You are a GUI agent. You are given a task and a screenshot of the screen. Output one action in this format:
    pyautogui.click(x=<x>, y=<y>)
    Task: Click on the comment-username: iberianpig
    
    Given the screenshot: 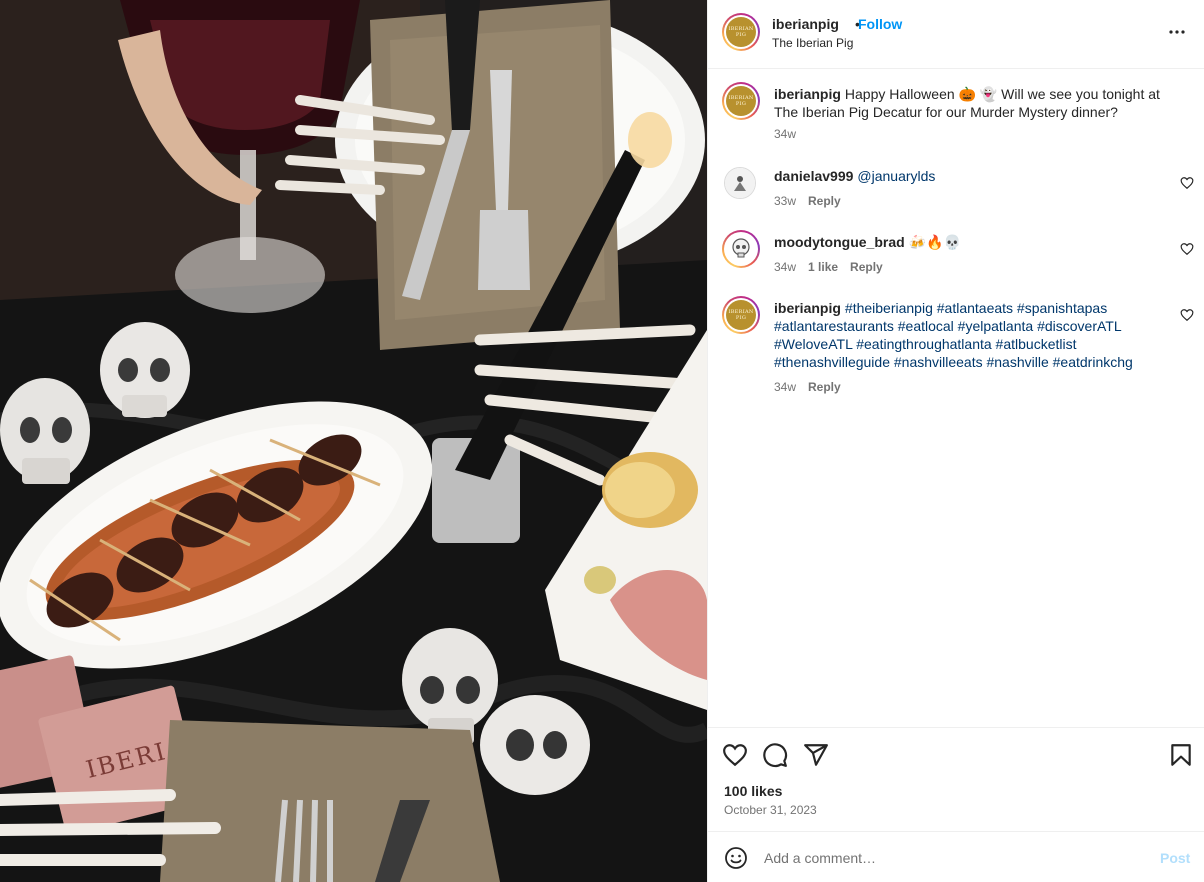 What is the action you would take?
    pyautogui.click(x=807, y=308)
    